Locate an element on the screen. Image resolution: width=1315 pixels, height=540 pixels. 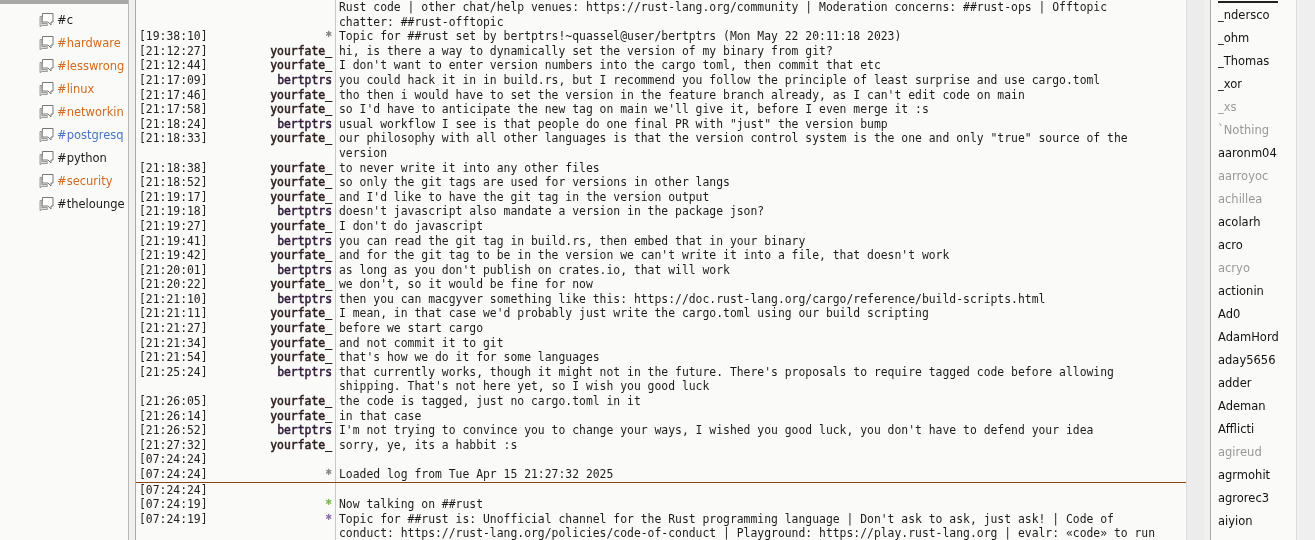
message-text: I mean, in that case we'd probably just write the cargo.toml using our build scripting is located at coordinates (634, 313).